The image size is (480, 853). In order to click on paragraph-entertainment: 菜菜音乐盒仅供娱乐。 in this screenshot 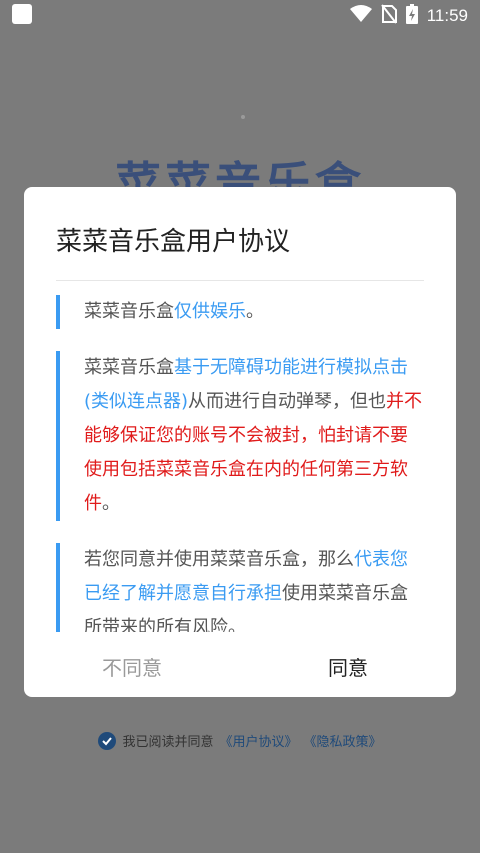, I will do `click(240, 312)`.